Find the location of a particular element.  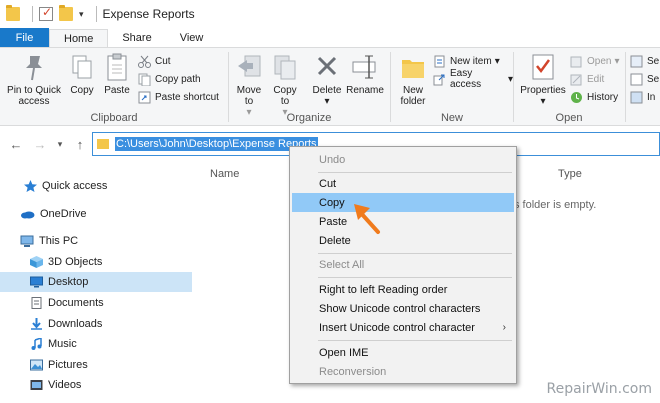

nav-item-quick-access: Quick access is located at coordinates (96, 186).